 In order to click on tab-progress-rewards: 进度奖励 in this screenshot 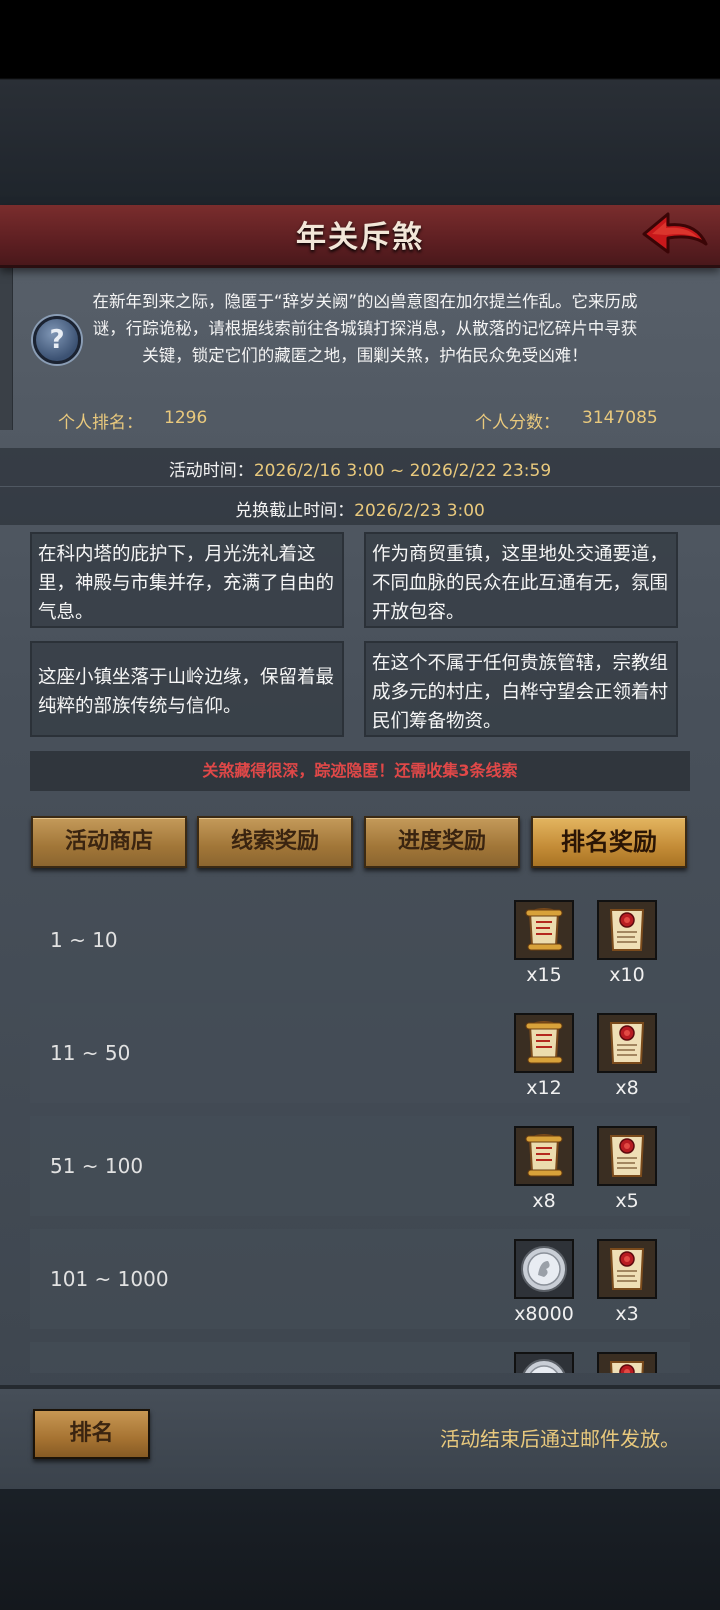, I will do `click(442, 842)`.